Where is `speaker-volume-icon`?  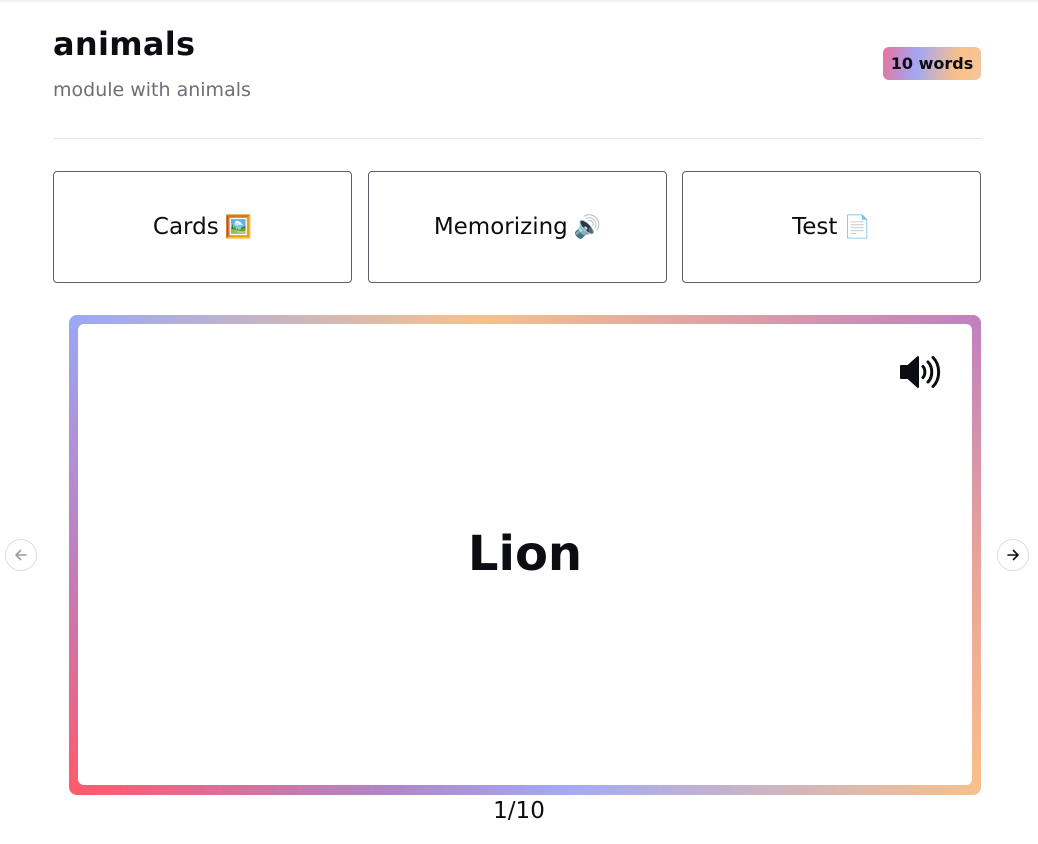
speaker-volume-icon is located at coordinates (920, 372).